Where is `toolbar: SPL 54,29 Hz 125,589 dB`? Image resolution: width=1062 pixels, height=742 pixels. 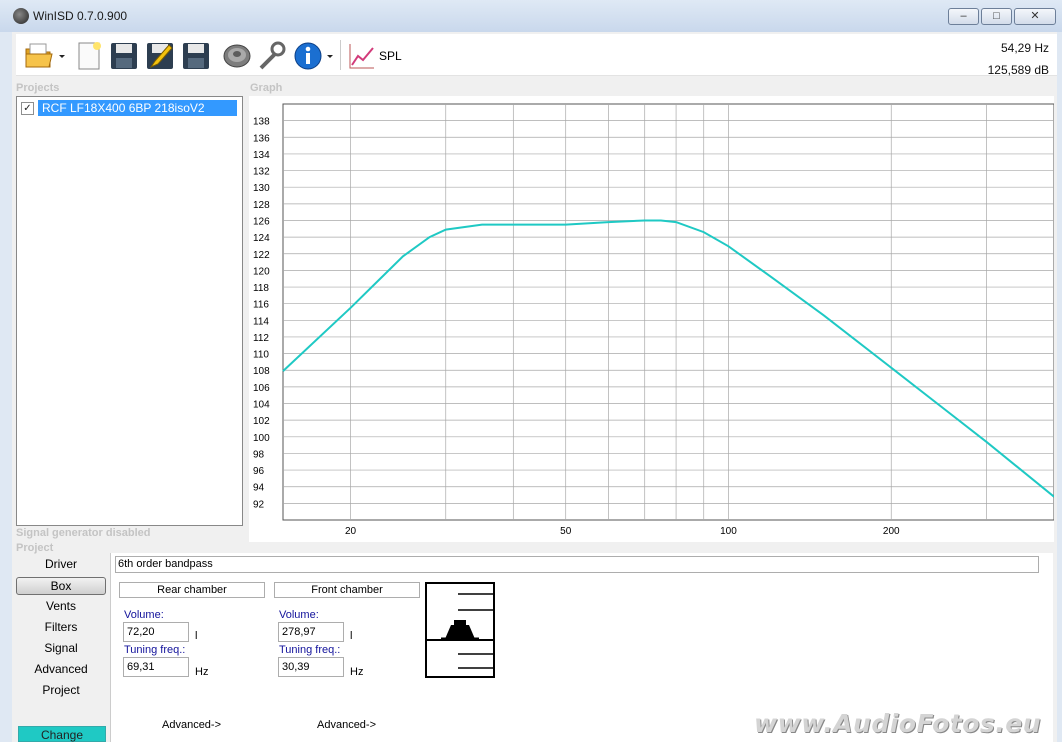 toolbar: SPL 54,29 Hz 125,589 dB is located at coordinates (536, 55).